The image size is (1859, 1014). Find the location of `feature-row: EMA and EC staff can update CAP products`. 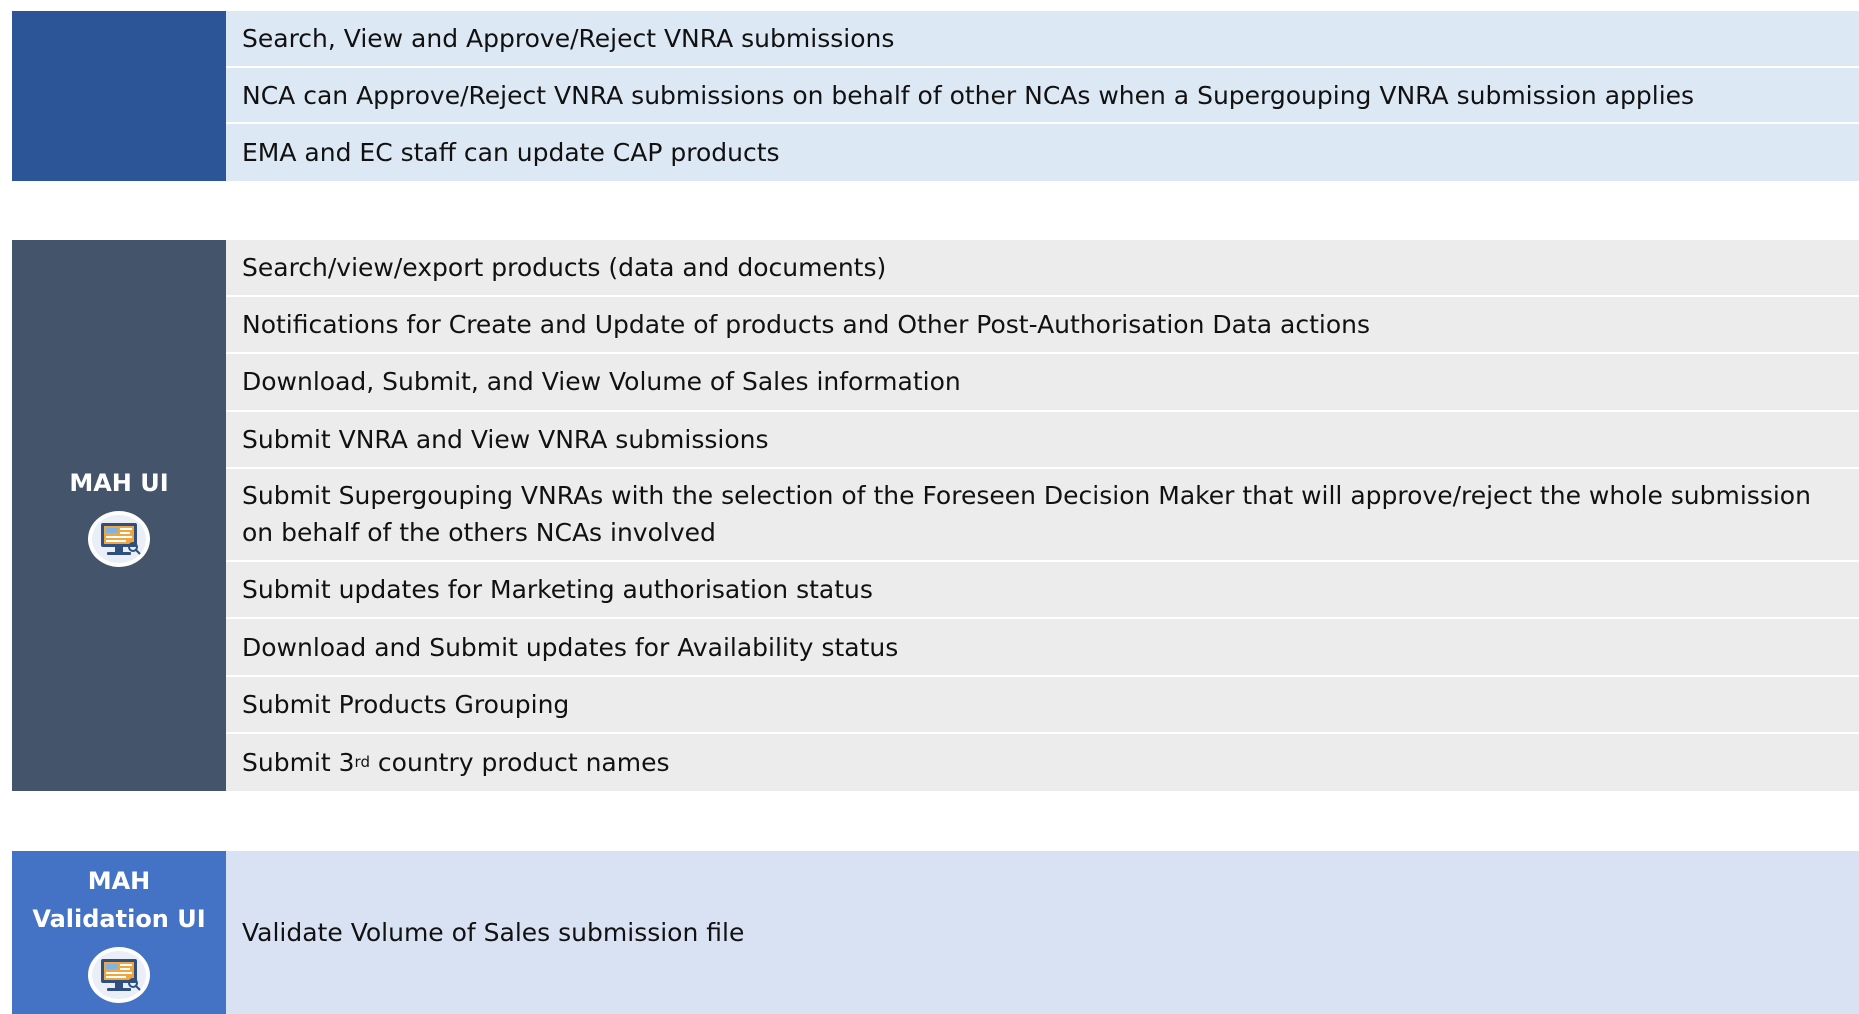

feature-row: EMA and EC staff can update CAP products is located at coordinates (1042, 152).